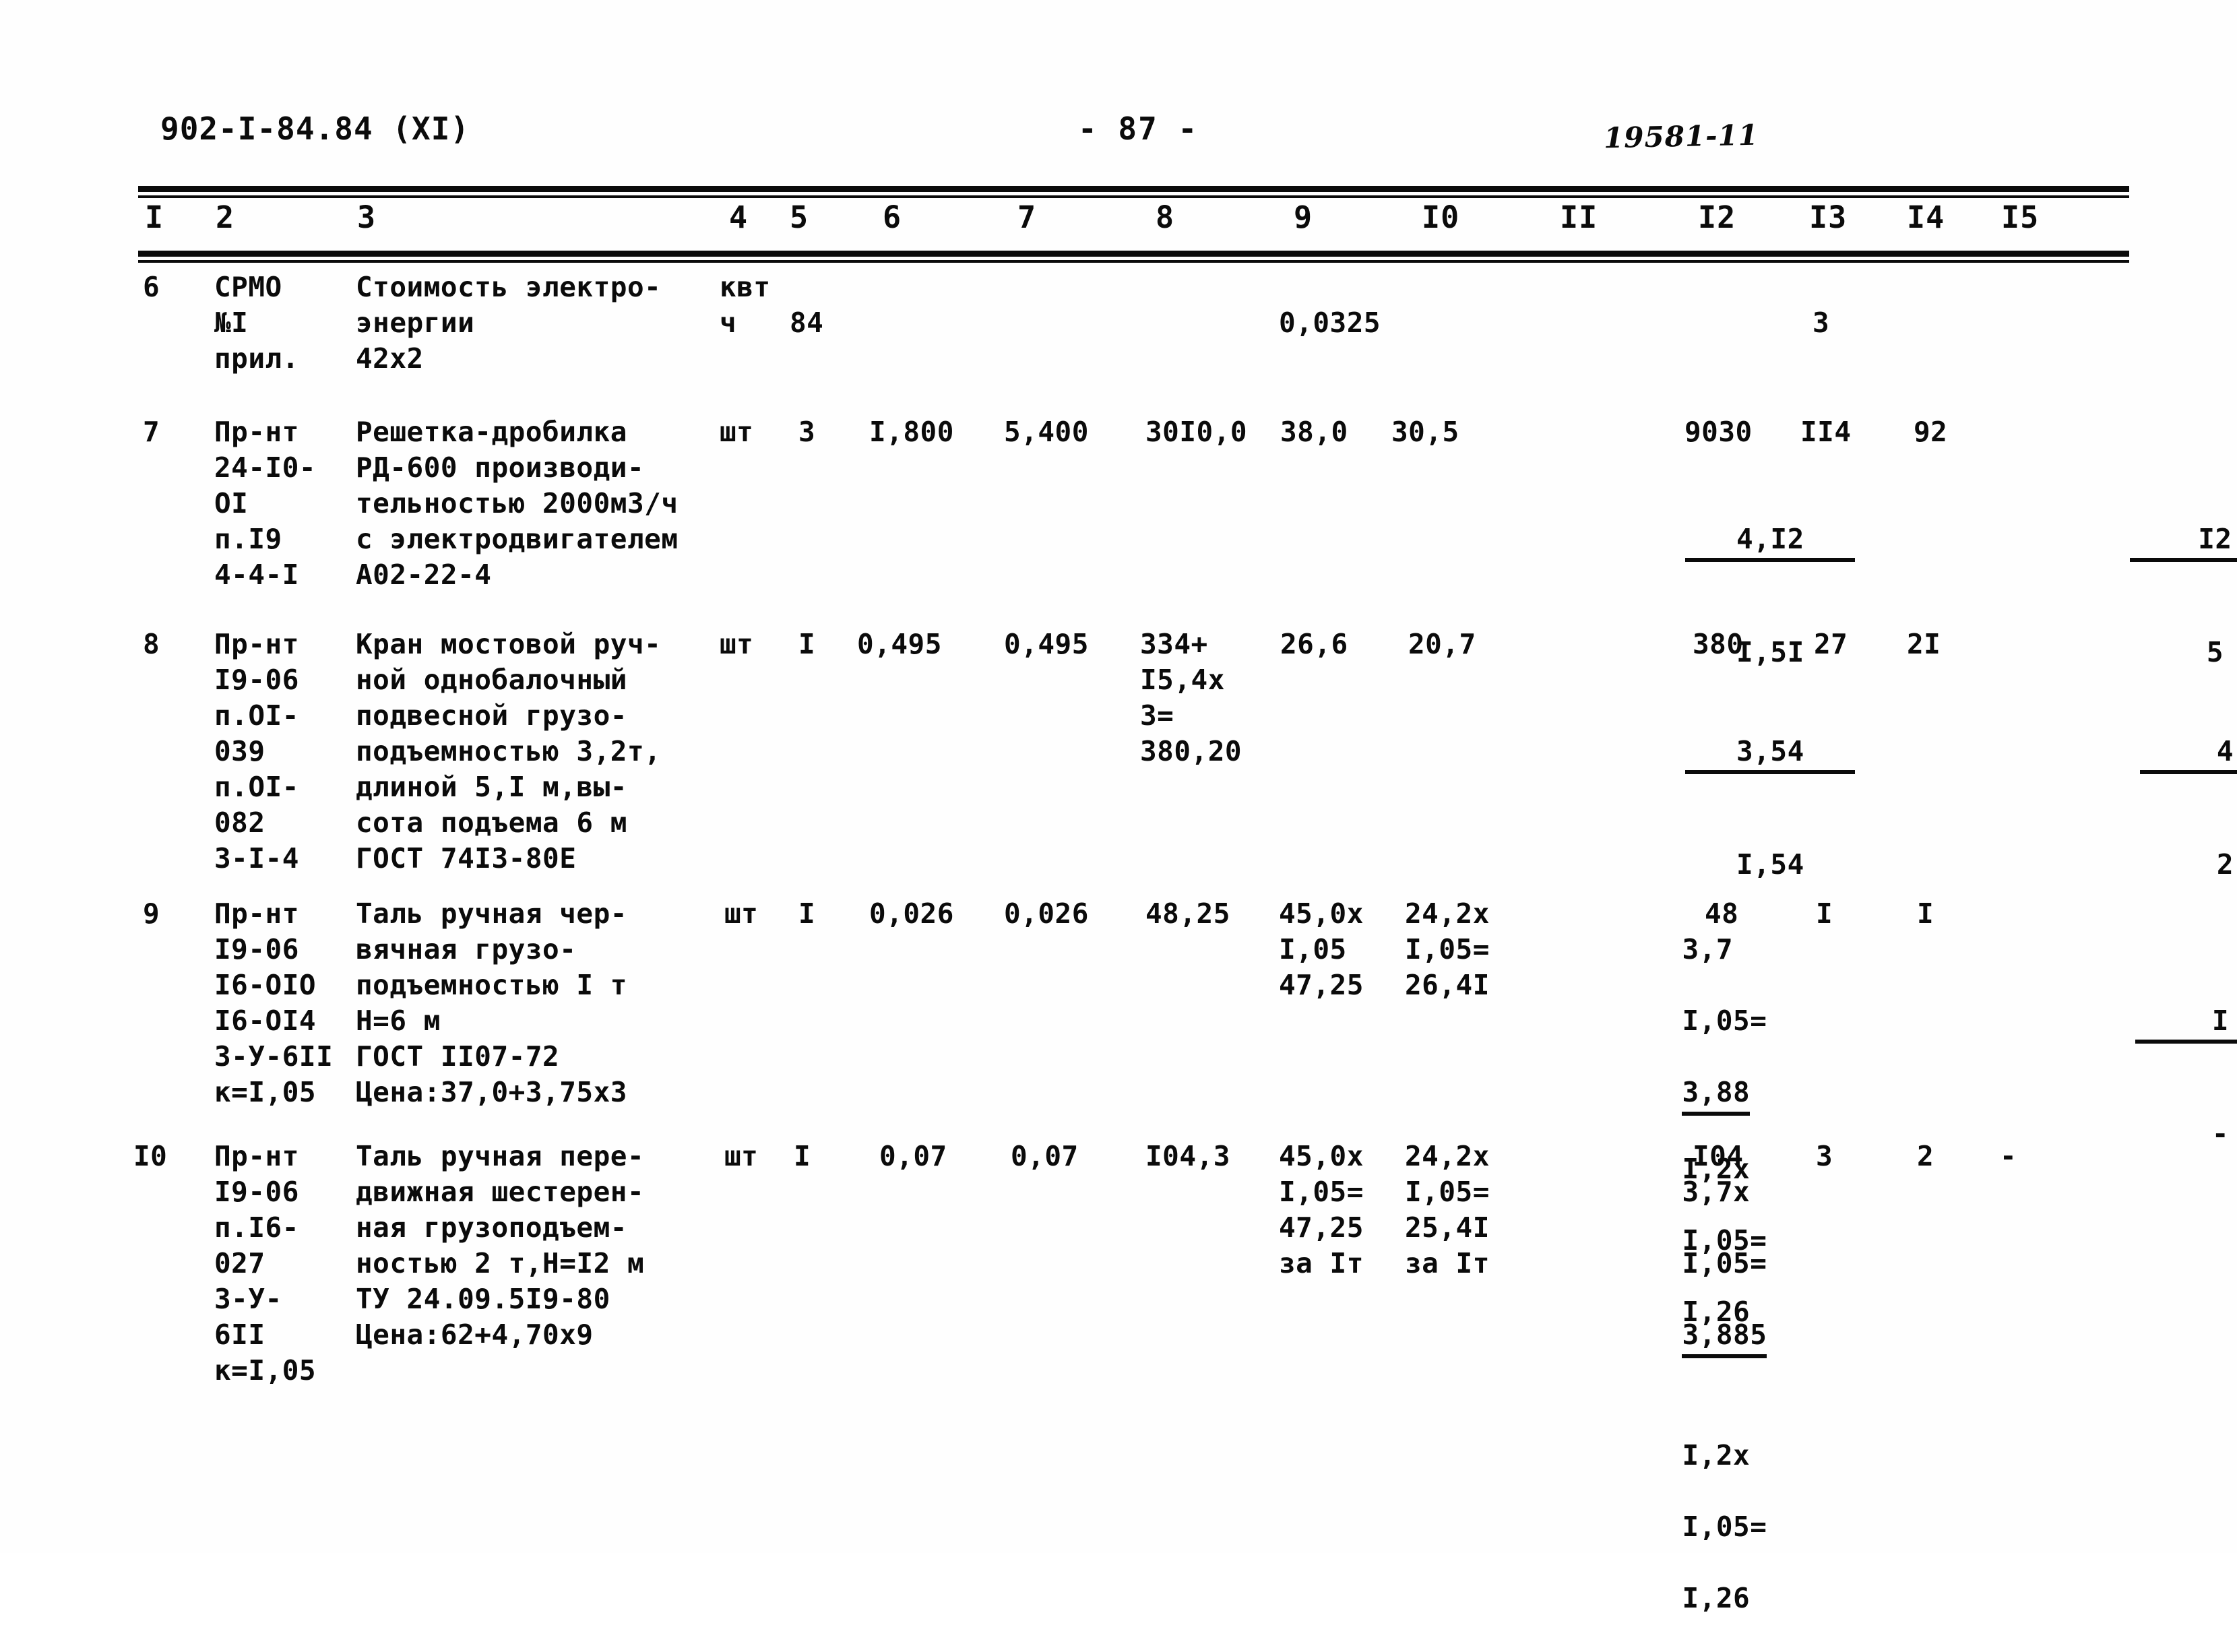 Image resolution: width=2237 pixels, height=1652 pixels. I want to click on row-number: I0, so click(151, 1156).